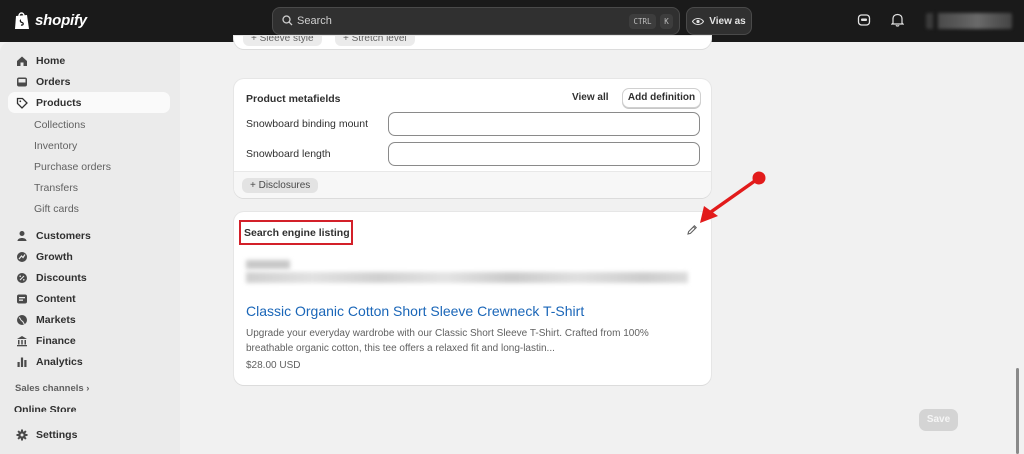  I want to click on shortcut-k-key: K, so click(666, 21).